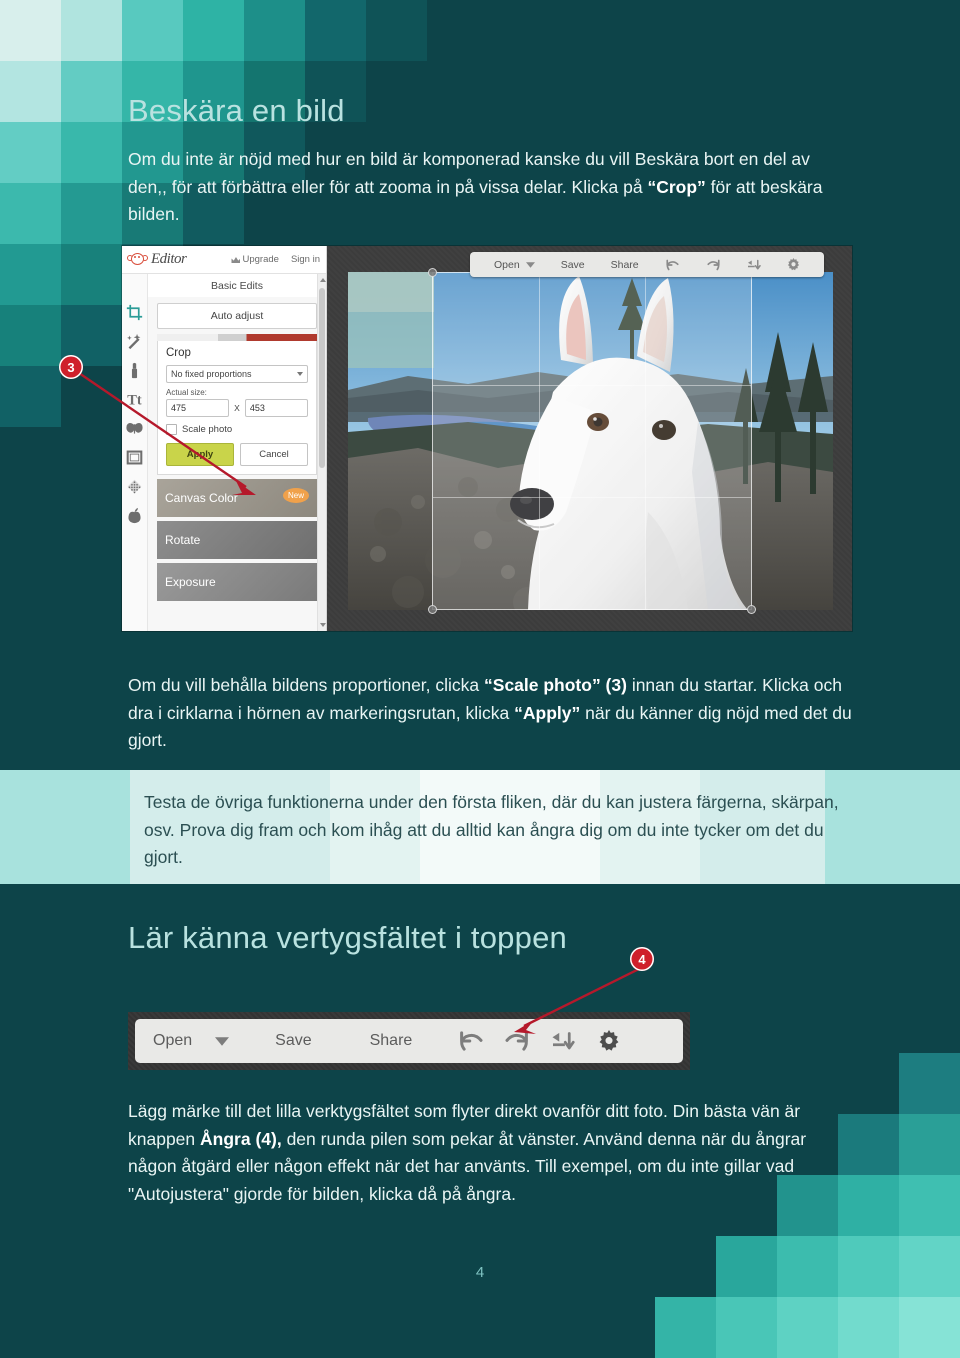 The width and height of the screenshot is (960, 1358). What do you see at coordinates (224, 260) in the screenshot?
I see `editor-panel-header: Editor Upgrade Sign in` at bounding box center [224, 260].